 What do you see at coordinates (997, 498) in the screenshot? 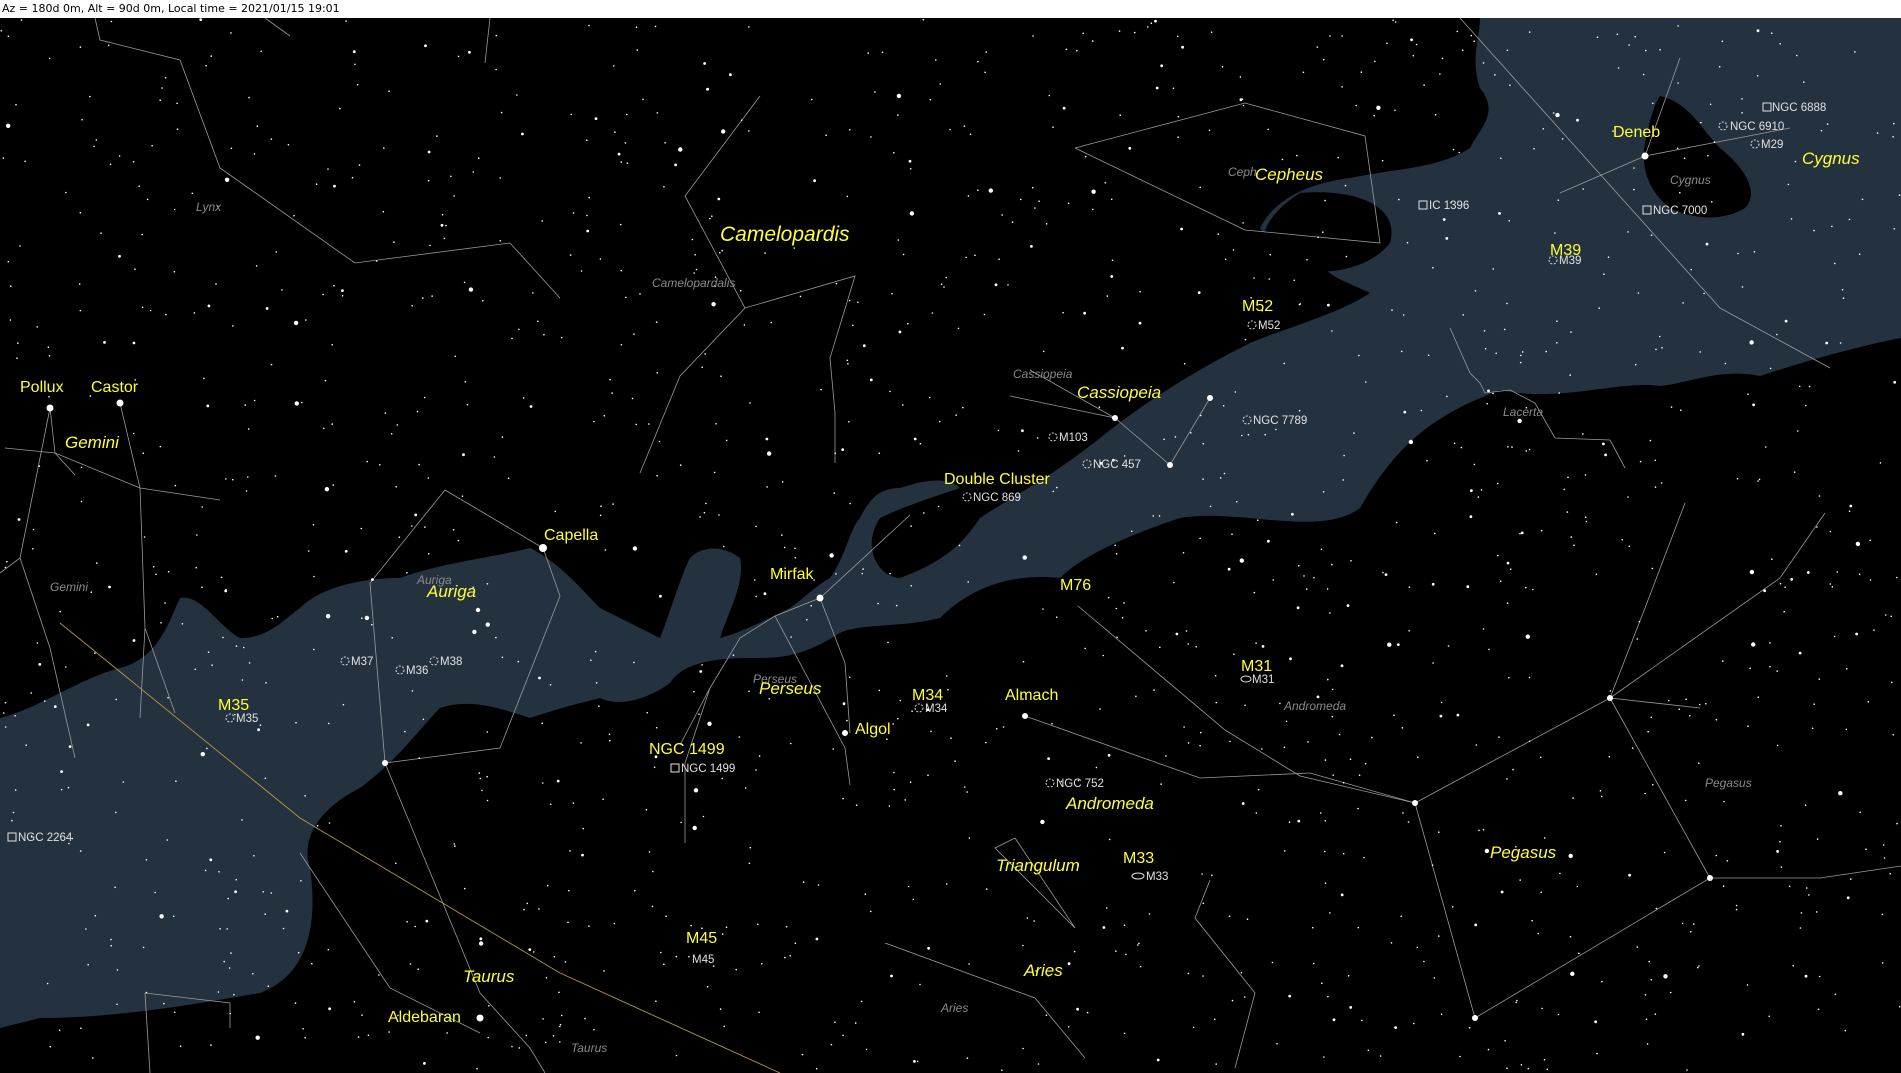
I see `label-ngc869: NGC 869` at bounding box center [997, 498].